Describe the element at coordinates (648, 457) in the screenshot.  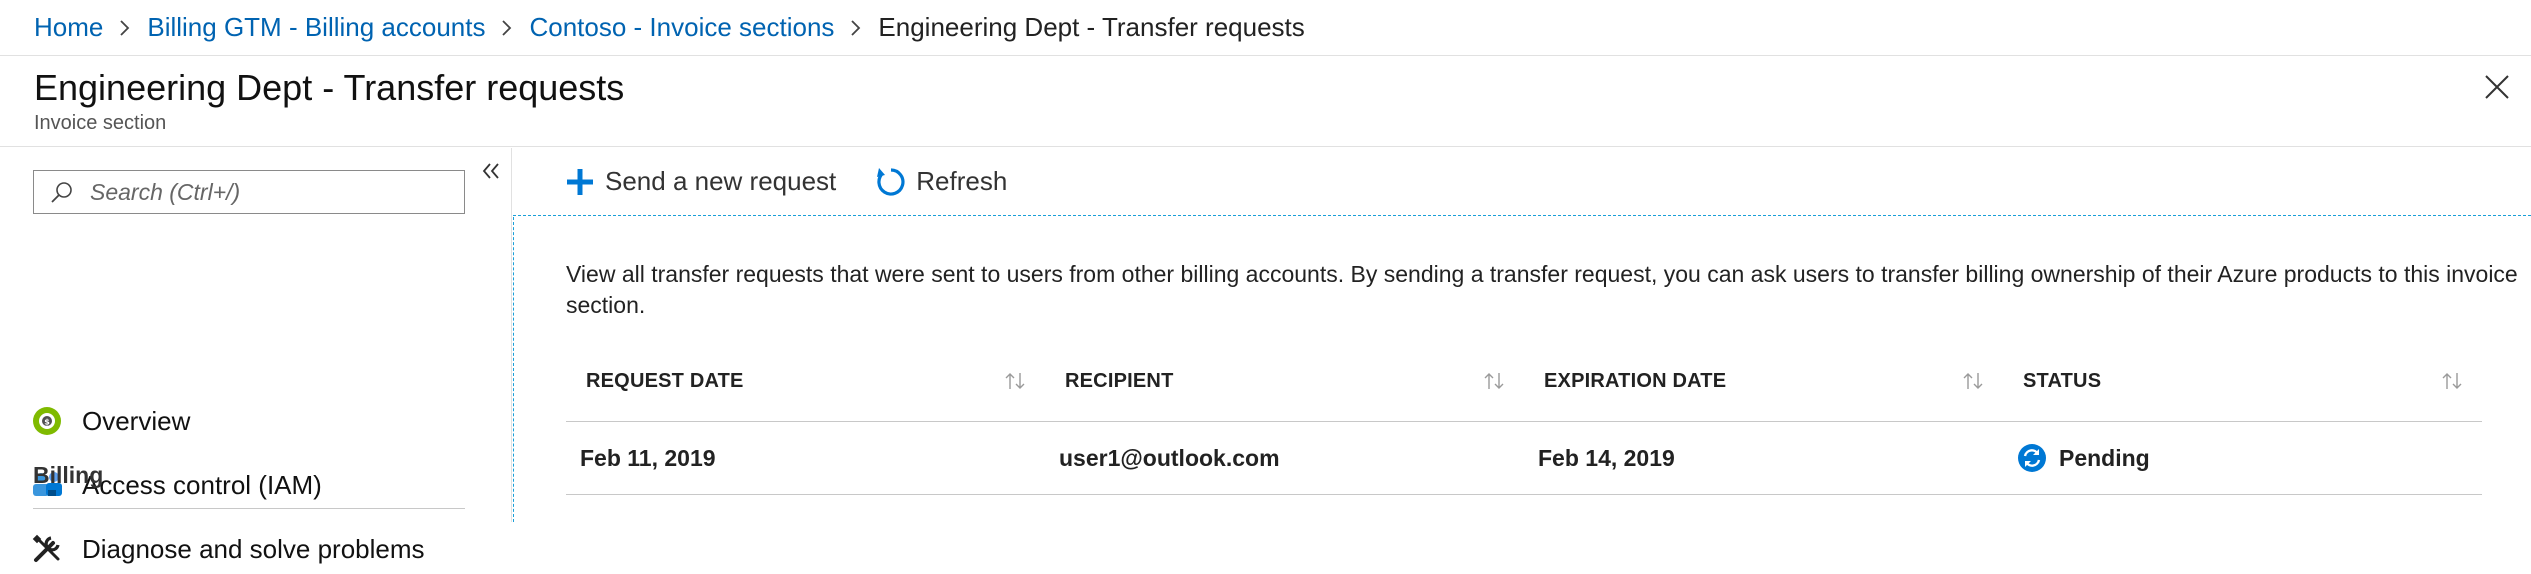
I see `cell-request-date: Feb 11, 2019` at that location.